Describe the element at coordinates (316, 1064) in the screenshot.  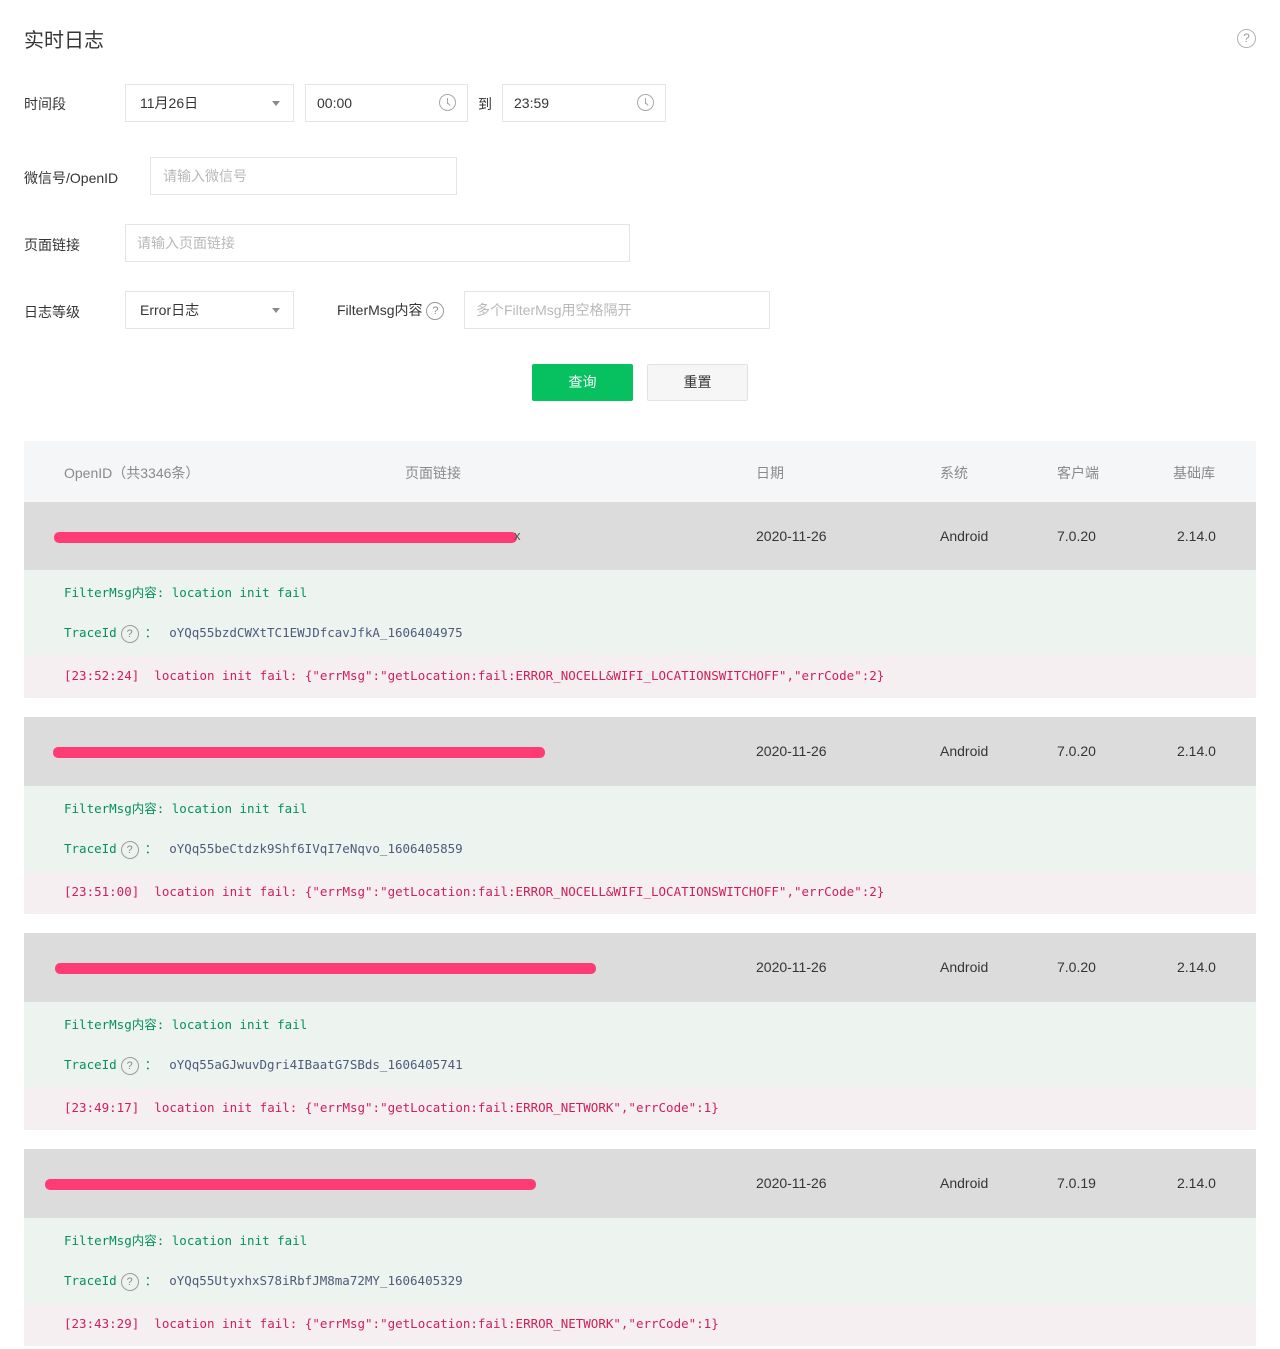
I see `trace-id: oYQq55aGJwuvDgri4IBaatG7SBds_1606405741` at that location.